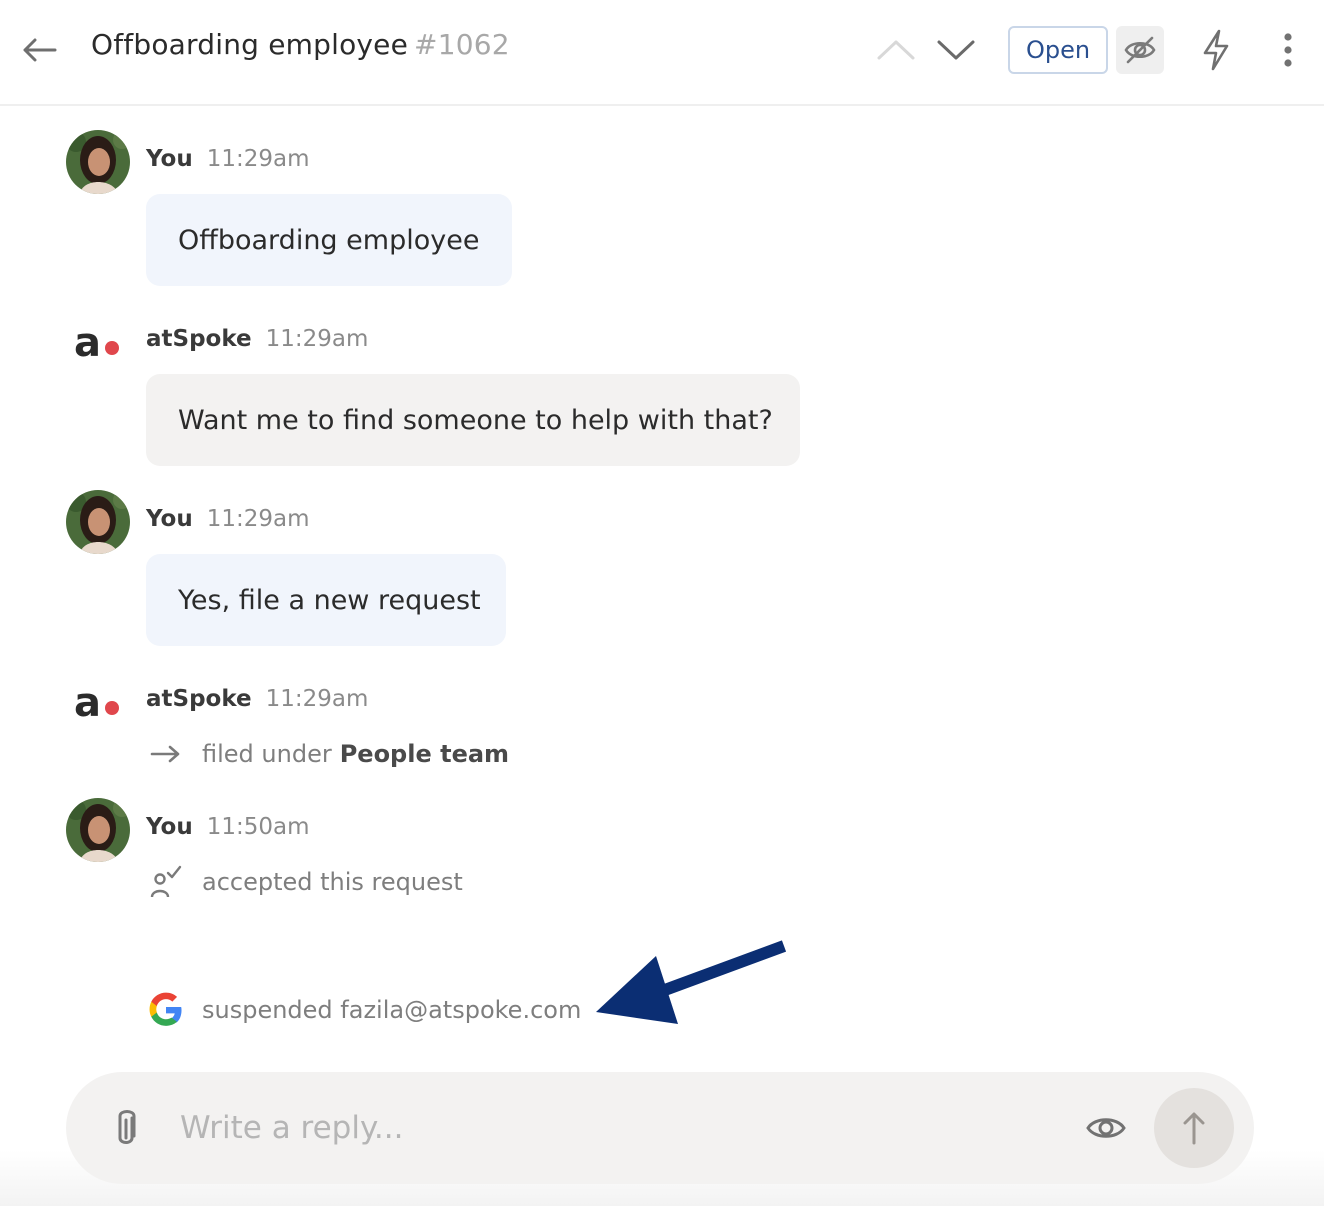 The width and height of the screenshot is (1324, 1206). I want to click on visibility-toggle-button, so click(1106, 1128).